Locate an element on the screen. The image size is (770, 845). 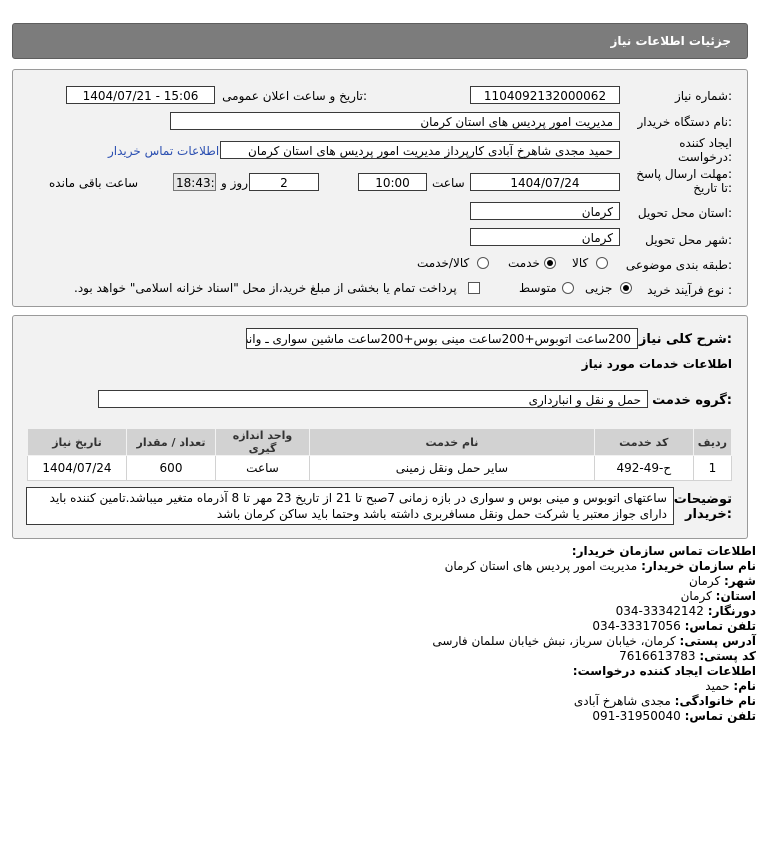
fax-value: 034-33342142 is located at coordinates (659, 611).